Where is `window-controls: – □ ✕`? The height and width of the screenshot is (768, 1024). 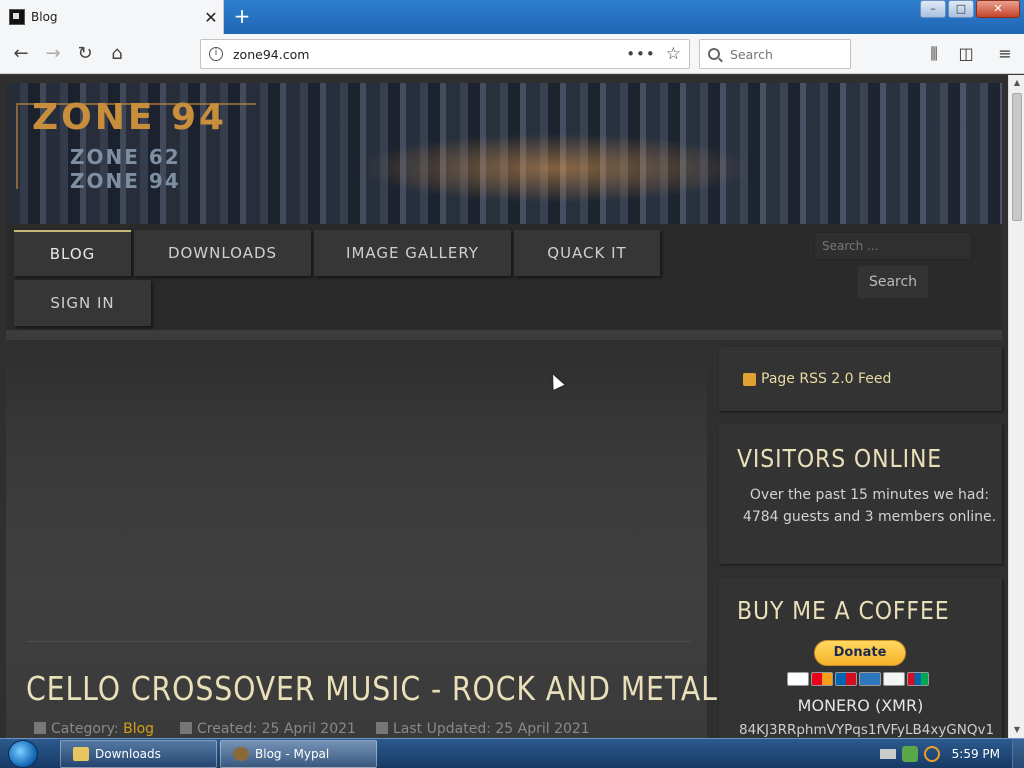 window-controls: – □ ✕ is located at coordinates (970, 9).